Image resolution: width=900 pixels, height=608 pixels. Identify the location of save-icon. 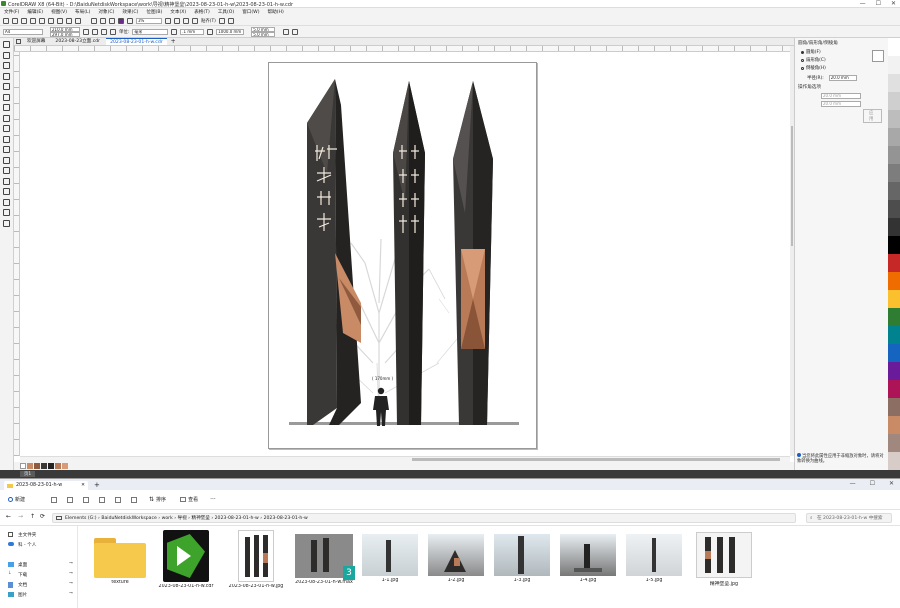
(24, 20).